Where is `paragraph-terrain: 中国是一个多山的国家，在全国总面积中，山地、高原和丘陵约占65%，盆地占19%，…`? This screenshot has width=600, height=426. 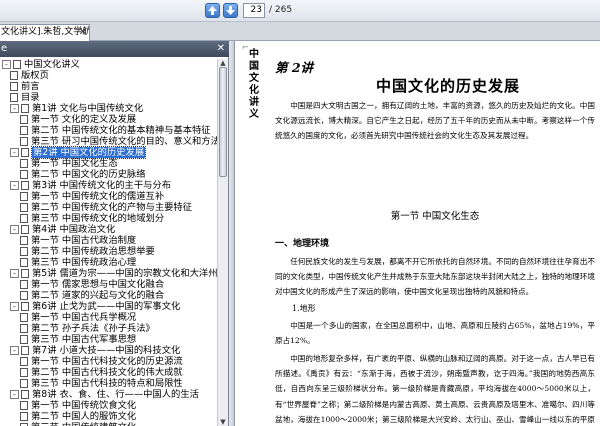
paragraph-terrain: 中国是一个多山的国家，在全国总面积中，山地、高原和丘陵约占65%，盆地占19%，… is located at coordinates (435, 333).